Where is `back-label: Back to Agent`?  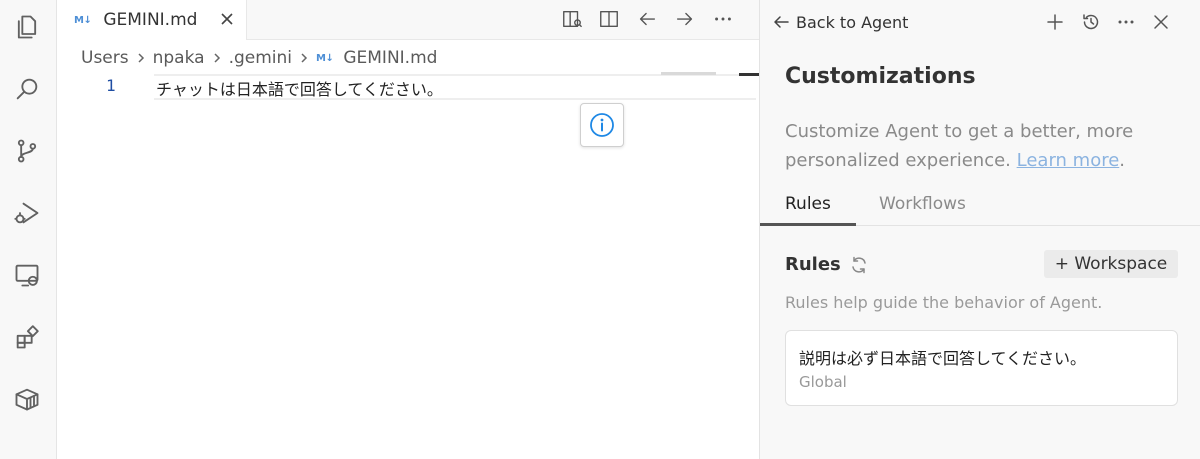 back-label: Back to Agent is located at coordinates (852, 22).